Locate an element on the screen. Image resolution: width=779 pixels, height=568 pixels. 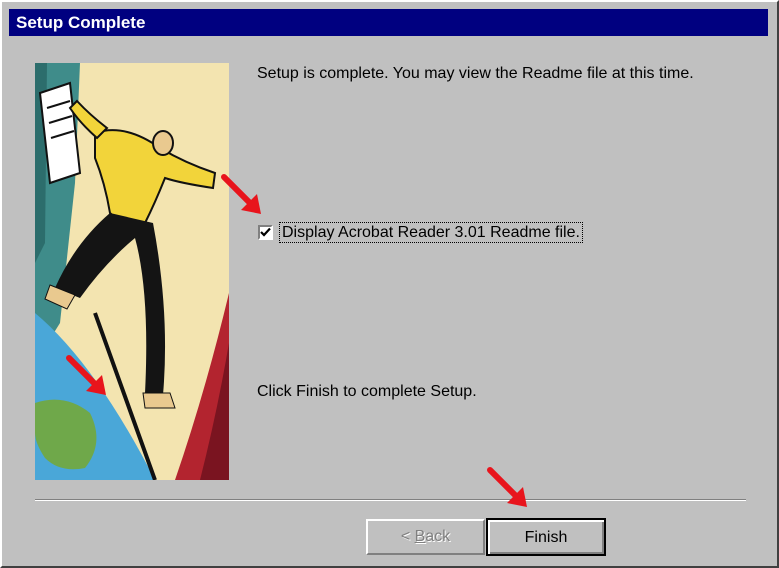
checkmark-icon is located at coordinates (265, 232).